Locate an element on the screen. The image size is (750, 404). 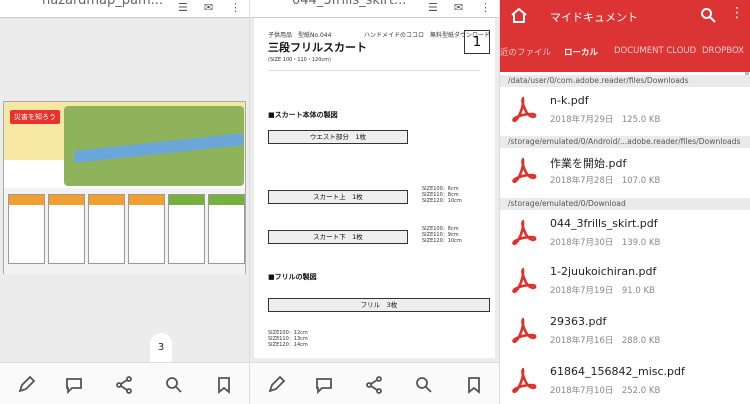
tab-dropbox: DROPBOX is located at coordinates (723, 51).